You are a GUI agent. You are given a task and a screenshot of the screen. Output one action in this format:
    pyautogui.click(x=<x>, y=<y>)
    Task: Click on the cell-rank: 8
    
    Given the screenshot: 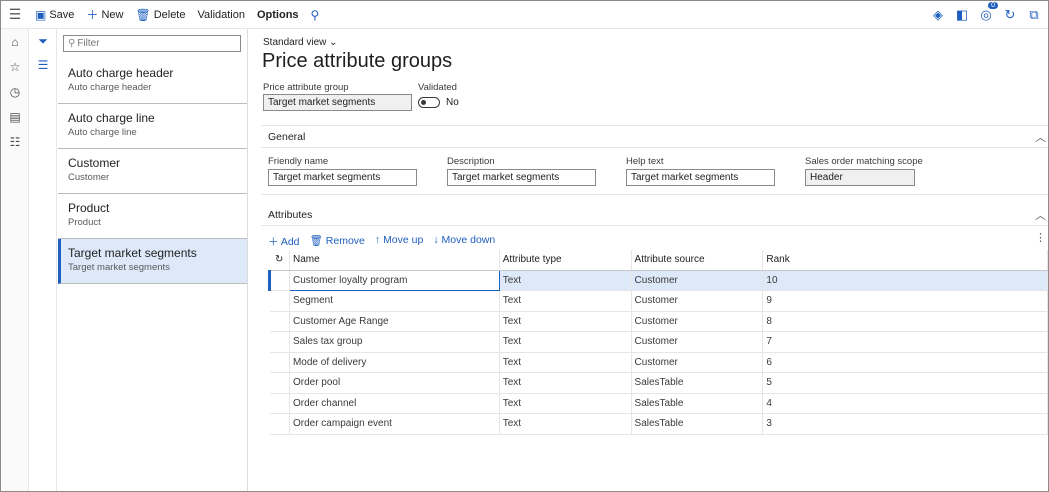 What is the action you would take?
    pyautogui.click(x=905, y=321)
    